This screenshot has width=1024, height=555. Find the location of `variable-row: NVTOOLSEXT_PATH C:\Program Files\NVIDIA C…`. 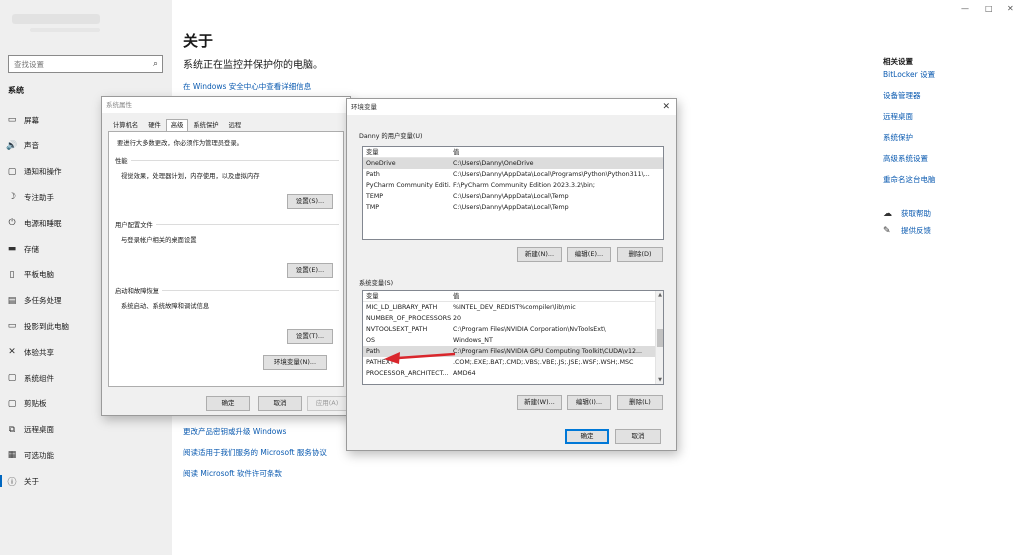

variable-row: NVTOOLSEXT_PATH C:\Program Files\NVIDIA C… is located at coordinates (513, 329).